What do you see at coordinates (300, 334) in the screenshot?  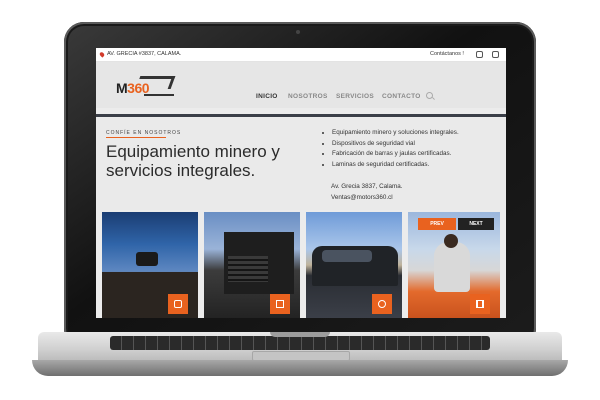 I see `lid-notch` at bounding box center [300, 334].